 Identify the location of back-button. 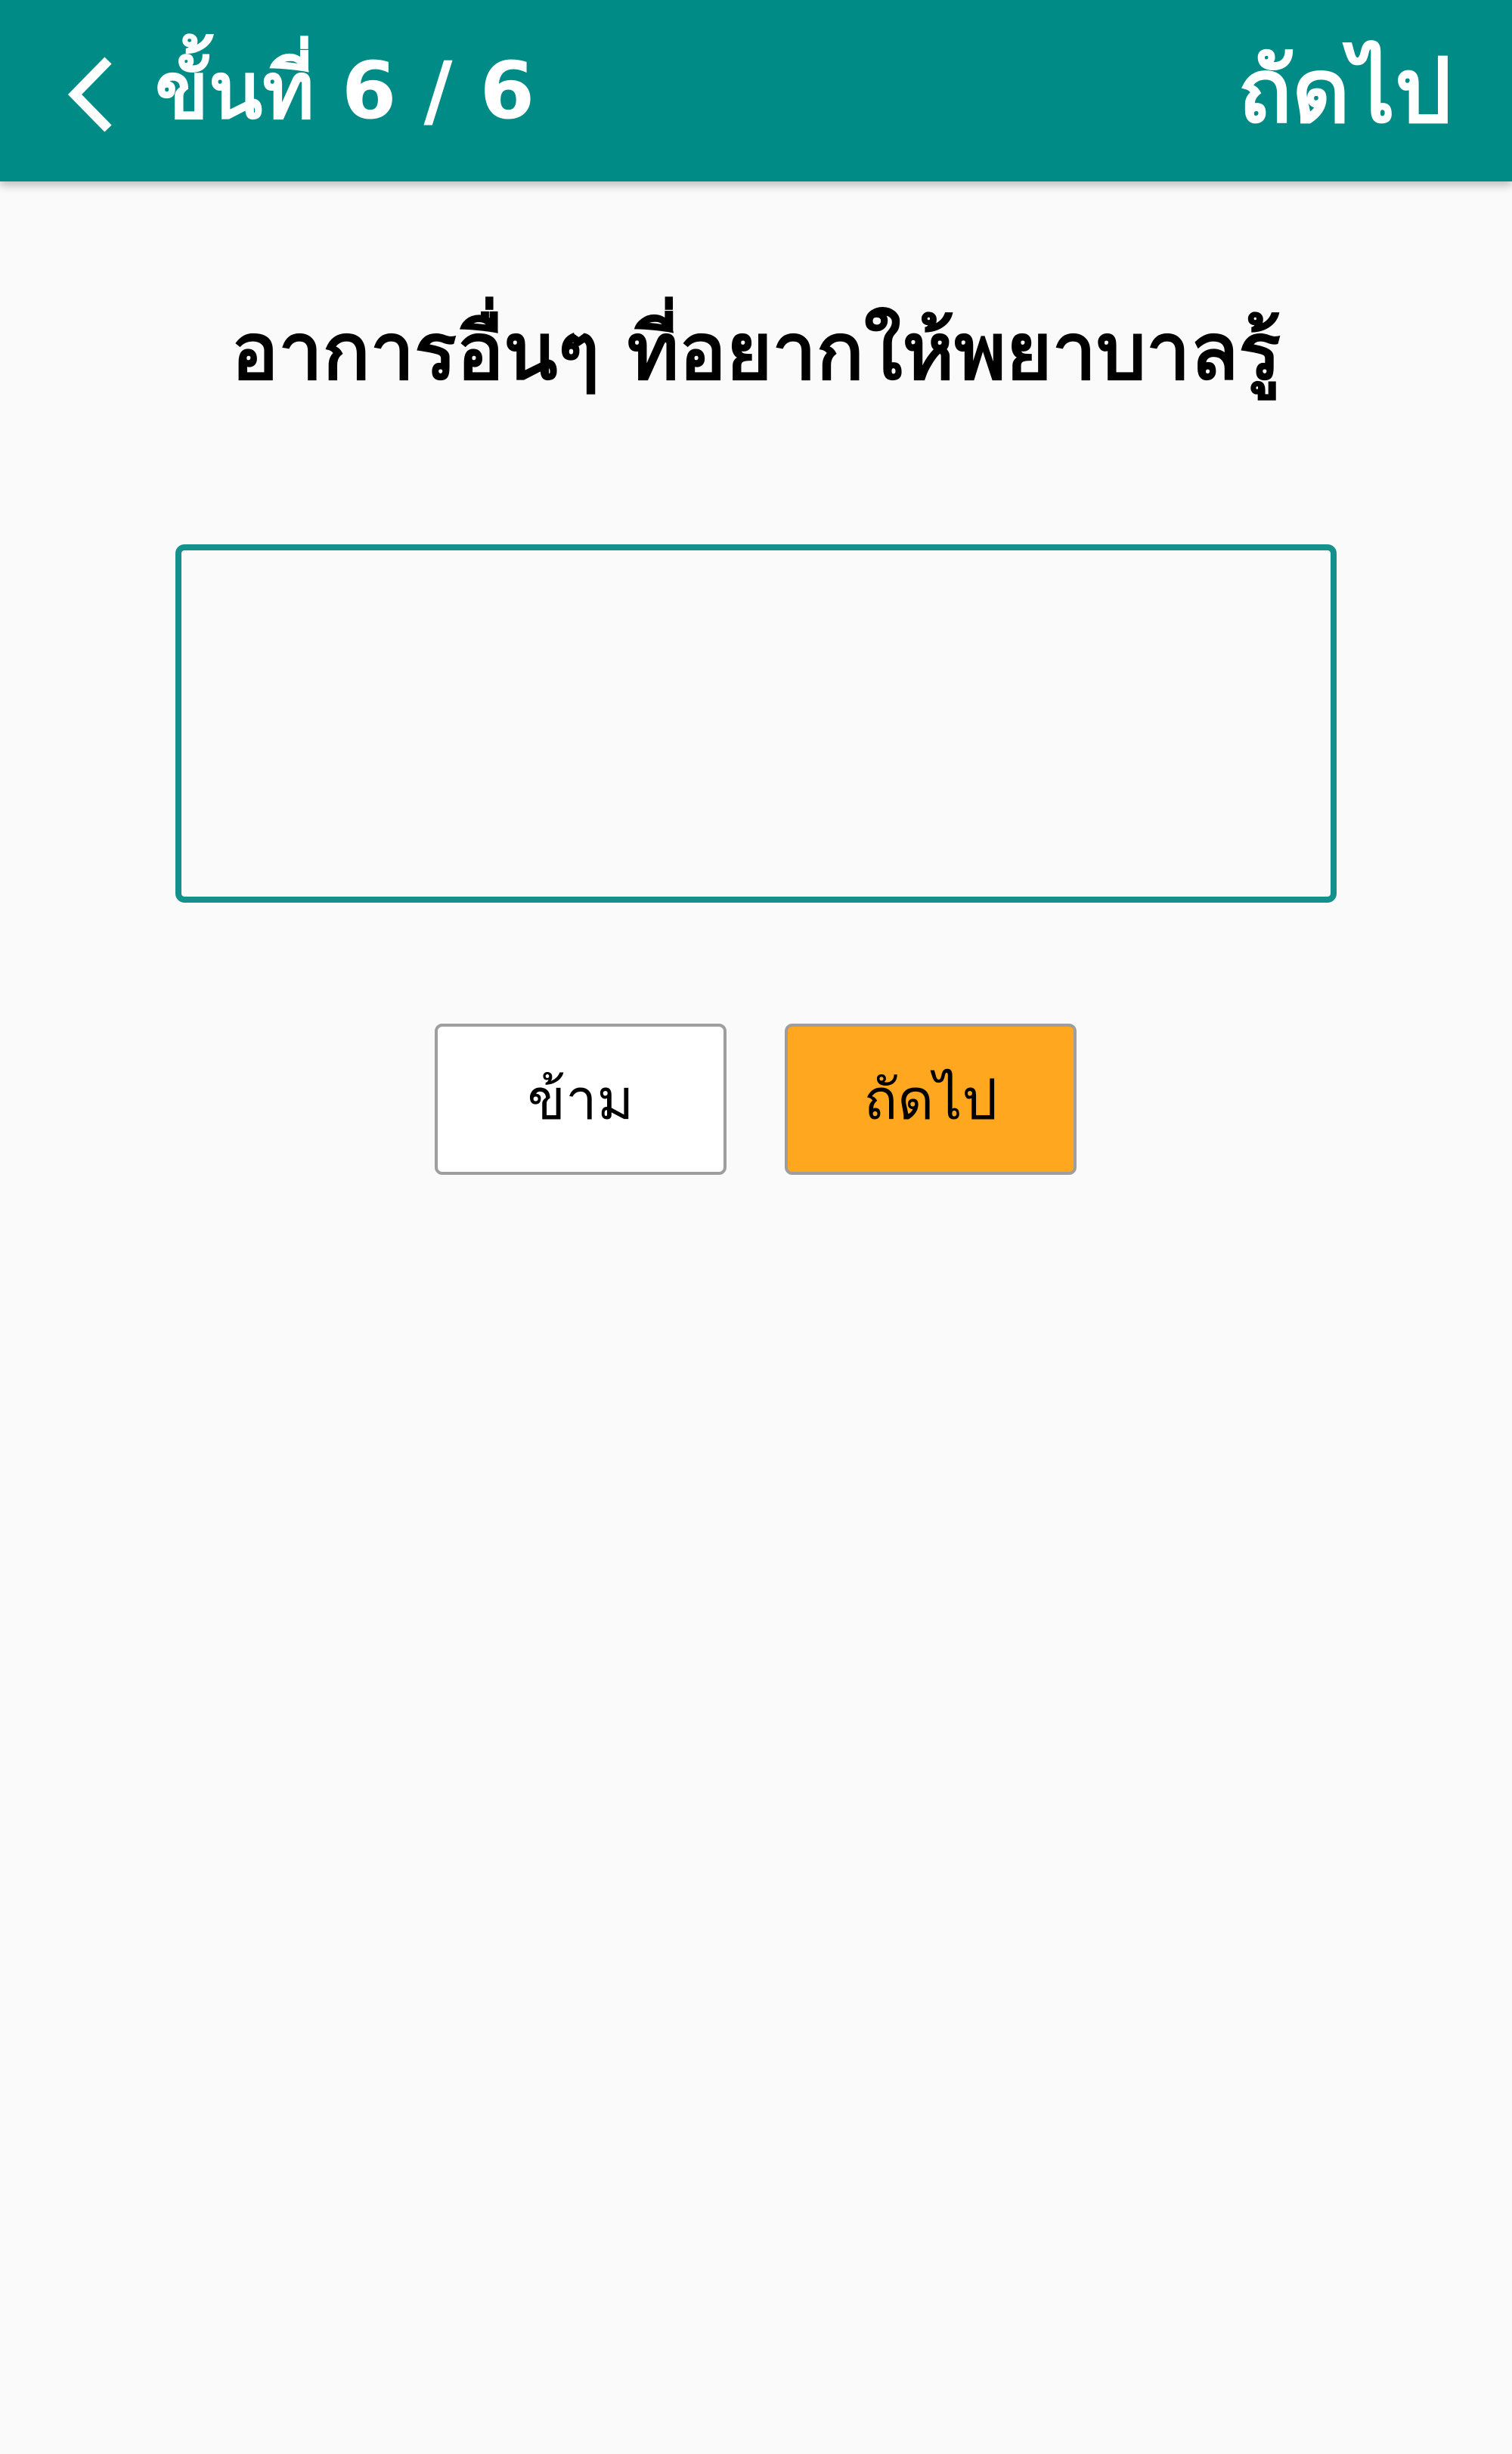
(90, 94).